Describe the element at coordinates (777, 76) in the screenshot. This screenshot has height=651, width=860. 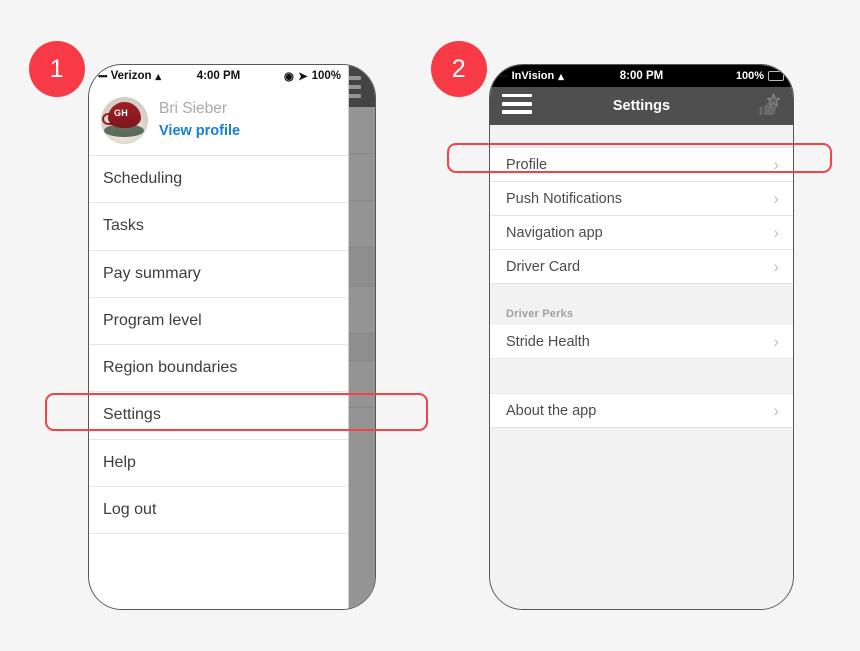
I see `battery-icon` at that location.